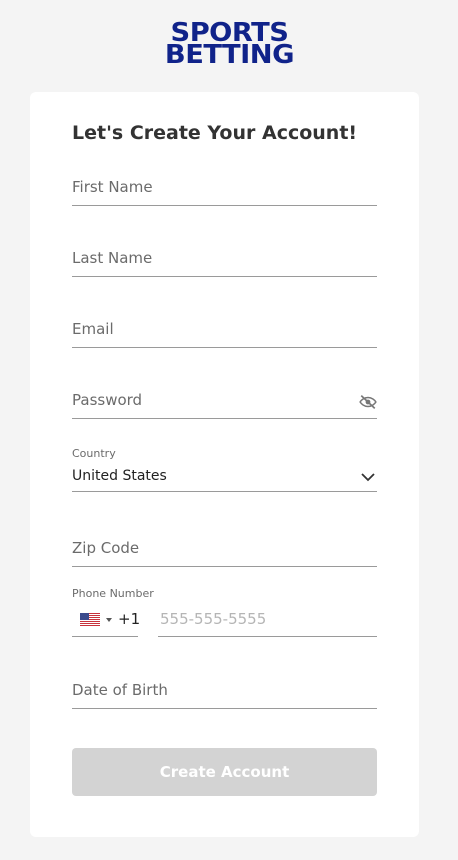 The width and height of the screenshot is (458, 860). I want to click on us-flag-icon, so click(90, 619).